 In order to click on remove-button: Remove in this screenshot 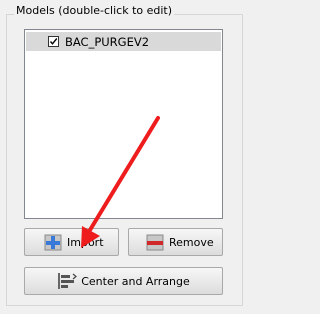, I will do `click(175, 242)`.